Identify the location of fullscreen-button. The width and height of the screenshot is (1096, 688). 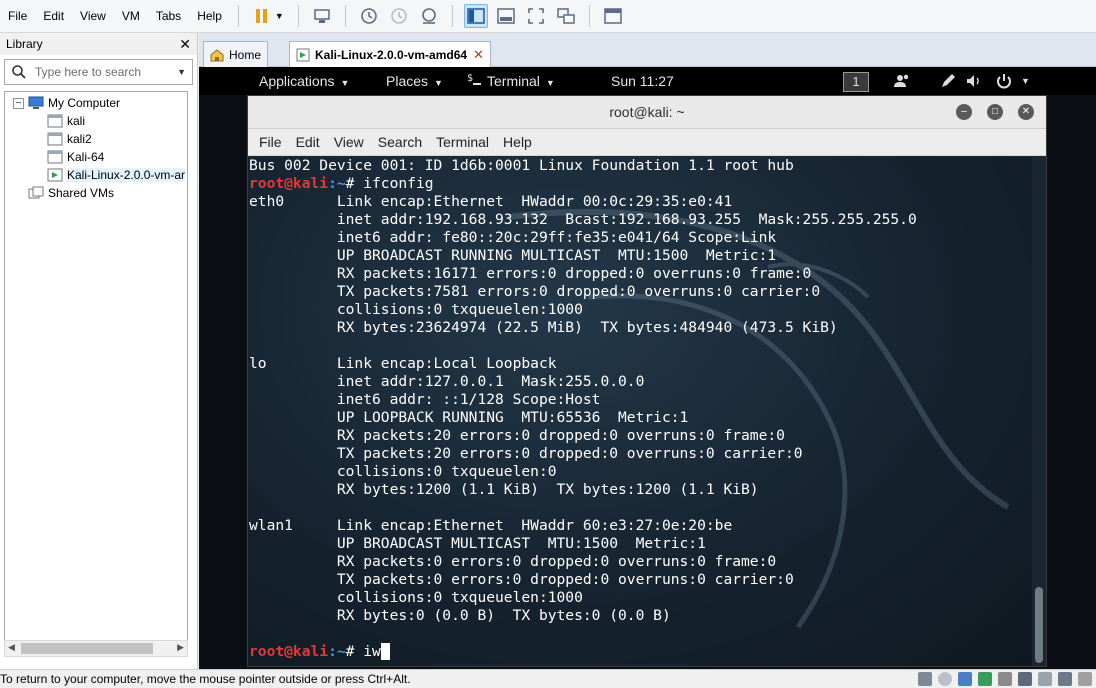
(536, 16).